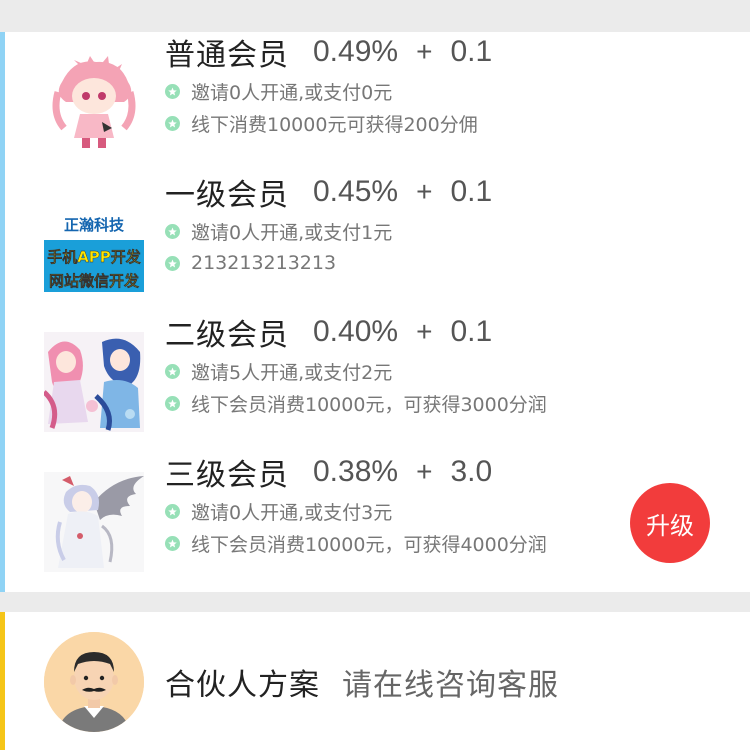 Image resolution: width=750 pixels, height=750 pixels. What do you see at coordinates (264, 263) in the screenshot?
I see `tier-benefit: 213213213213` at bounding box center [264, 263].